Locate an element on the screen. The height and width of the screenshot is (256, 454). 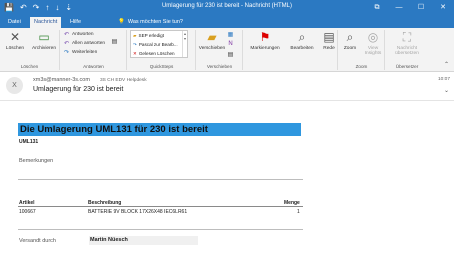
move-group: ▰ Verschieben ▦ N ▤ Verschieben is located at coordinates (220, 50).